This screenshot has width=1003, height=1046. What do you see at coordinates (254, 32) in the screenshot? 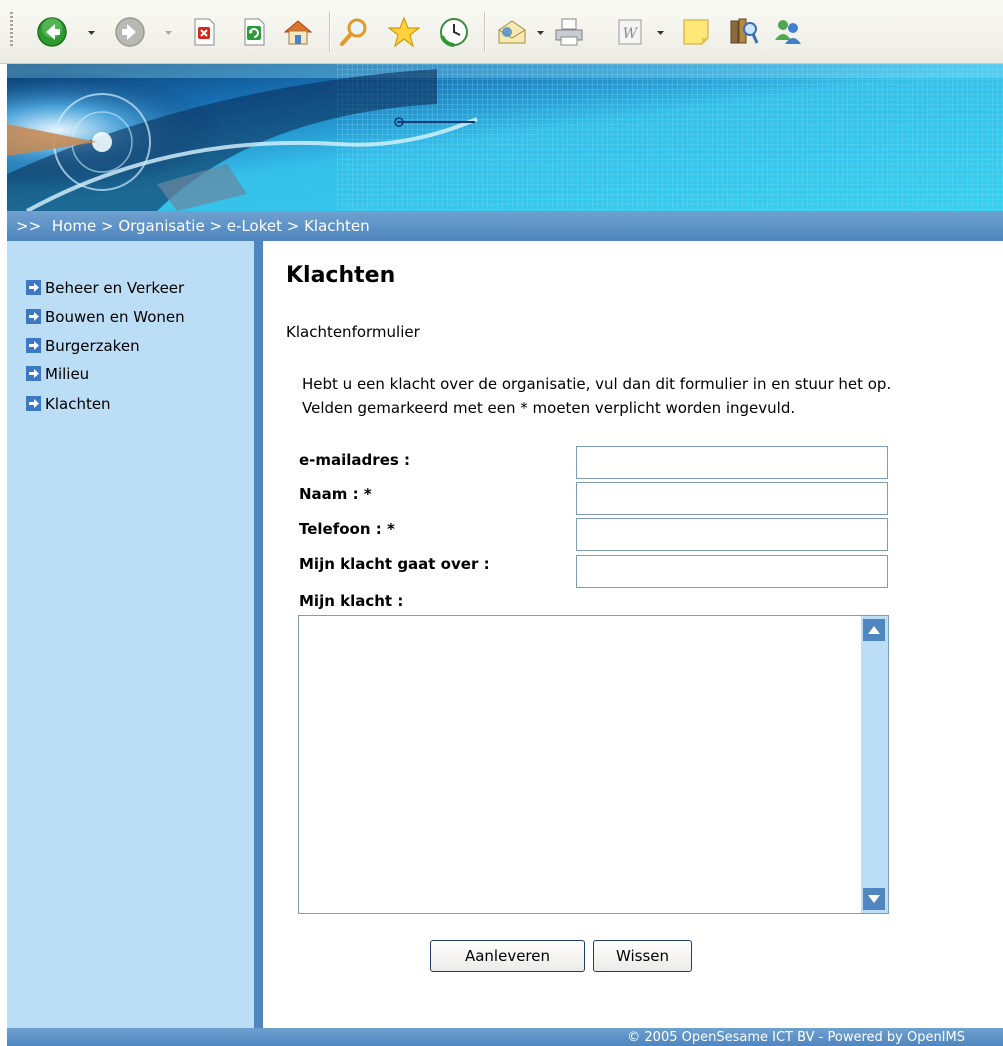
I see `refresh-icon` at bounding box center [254, 32].